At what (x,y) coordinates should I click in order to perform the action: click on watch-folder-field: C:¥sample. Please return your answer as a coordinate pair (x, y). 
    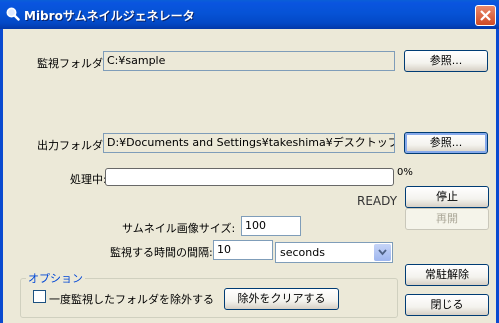
    Looking at the image, I should click on (249, 61).